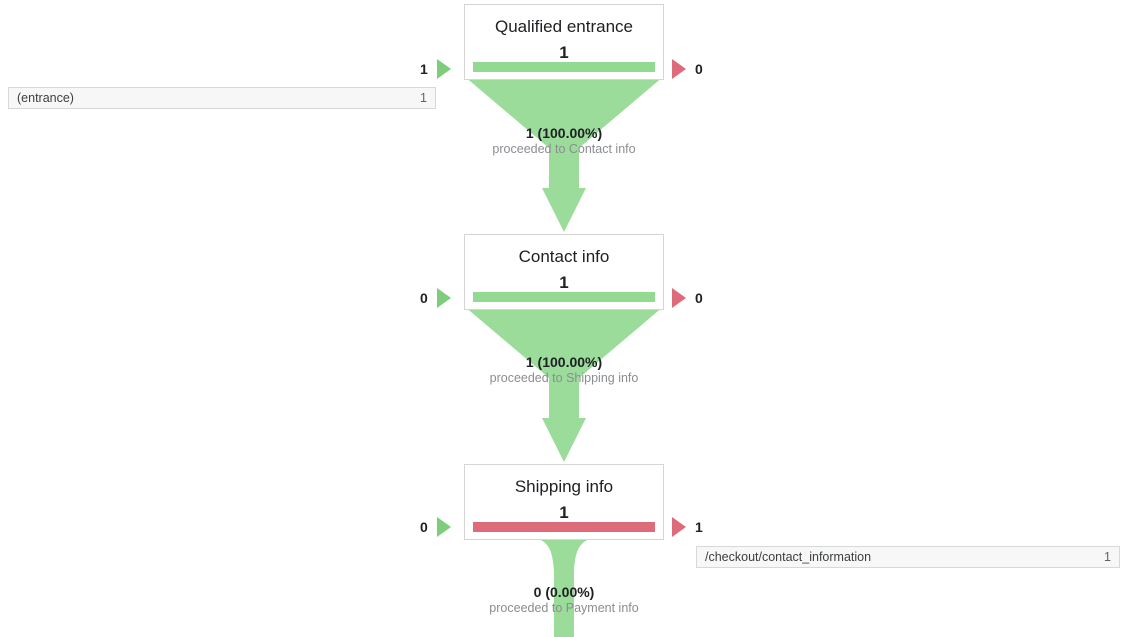  Describe the element at coordinates (564, 486) in the screenshot. I see `stage-title-3: Shipping info` at that location.